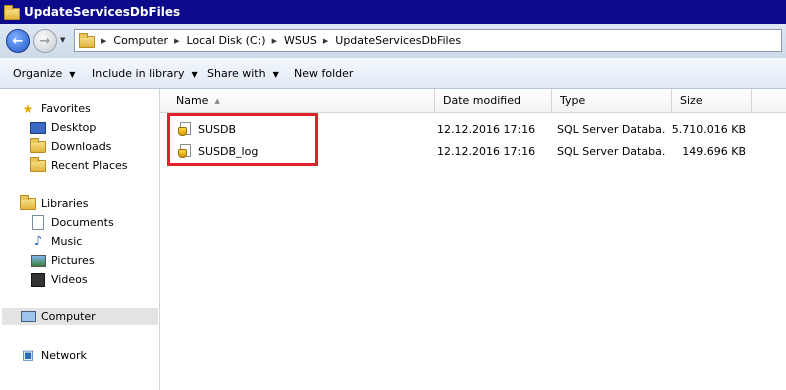 The height and width of the screenshot is (390, 786). I want to click on desktop-icon, so click(38, 128).